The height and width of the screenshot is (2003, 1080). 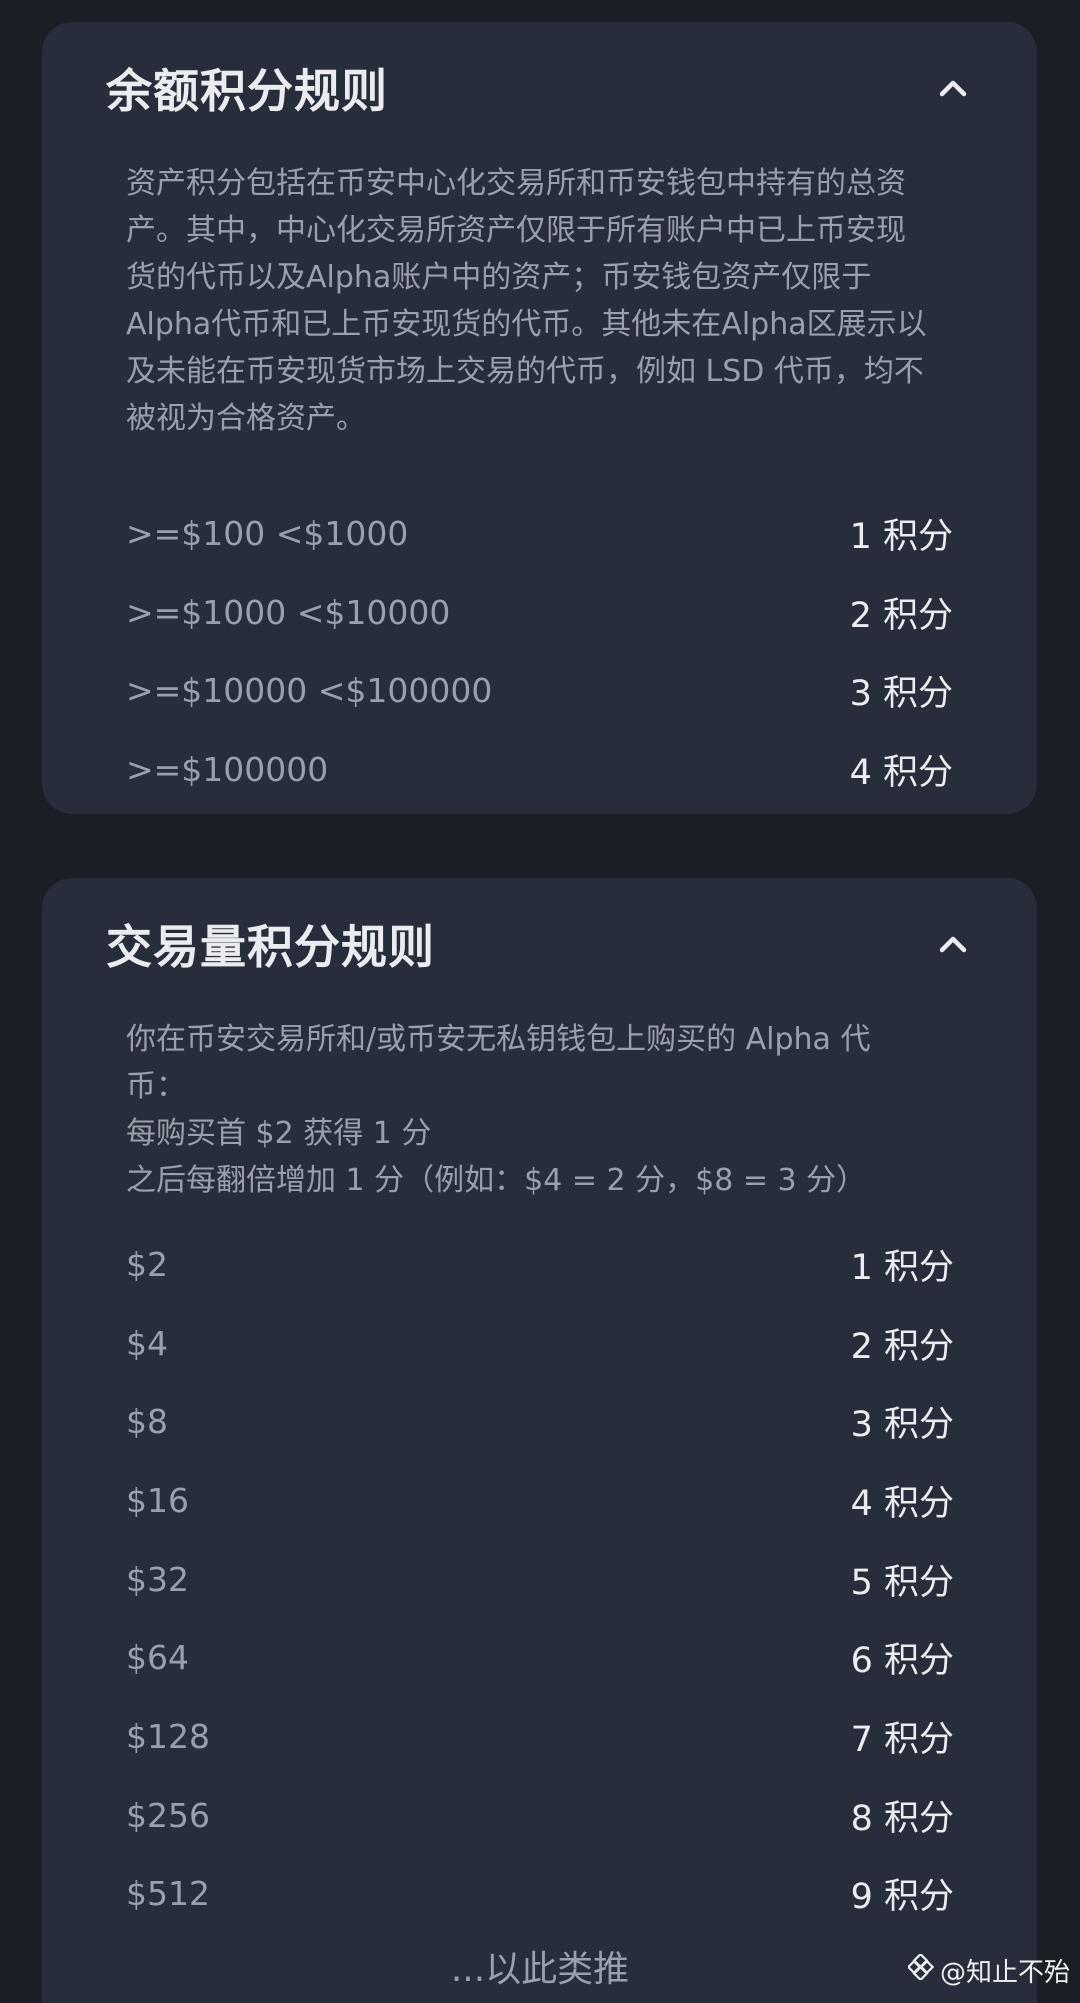 I want to click on rule-row: $256 8 积分, so click(x=540, y=1815).